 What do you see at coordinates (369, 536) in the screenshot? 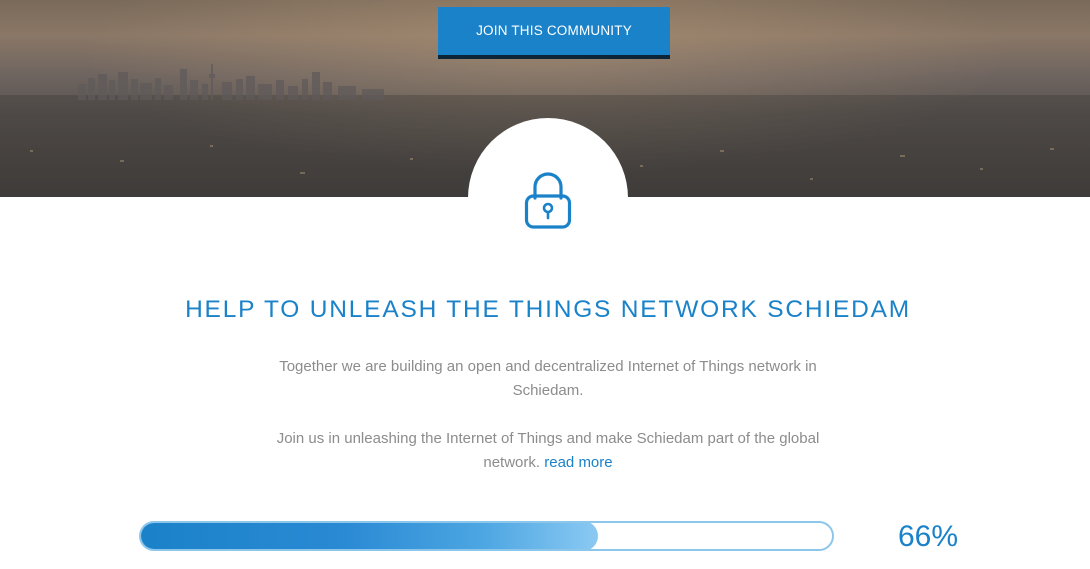
I see `progress-bar-fill` at bounding box center [369, 536].